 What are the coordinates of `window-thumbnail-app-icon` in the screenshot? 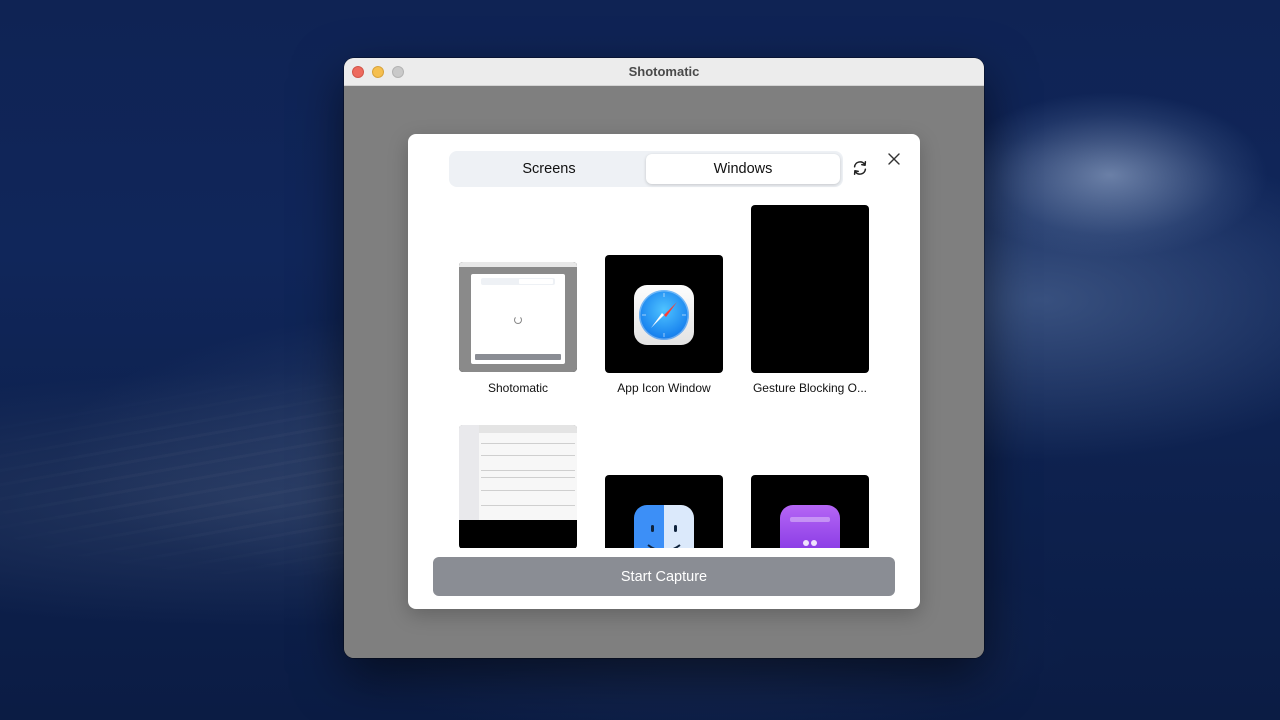 It's located at (664, 314).